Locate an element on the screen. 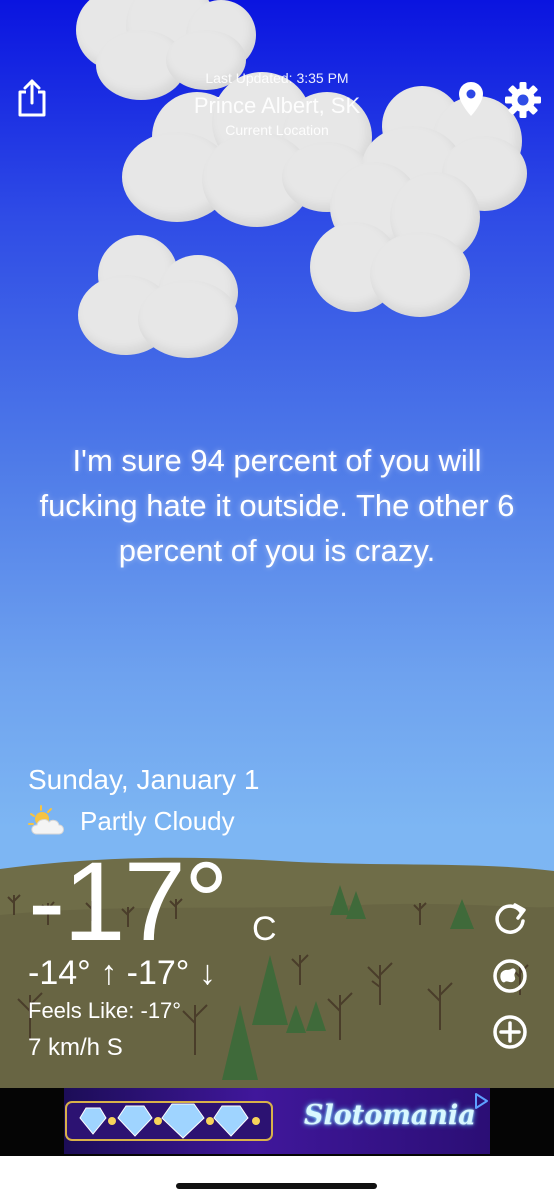  partly-cloudy-icon is located at coordinates (46, 820).